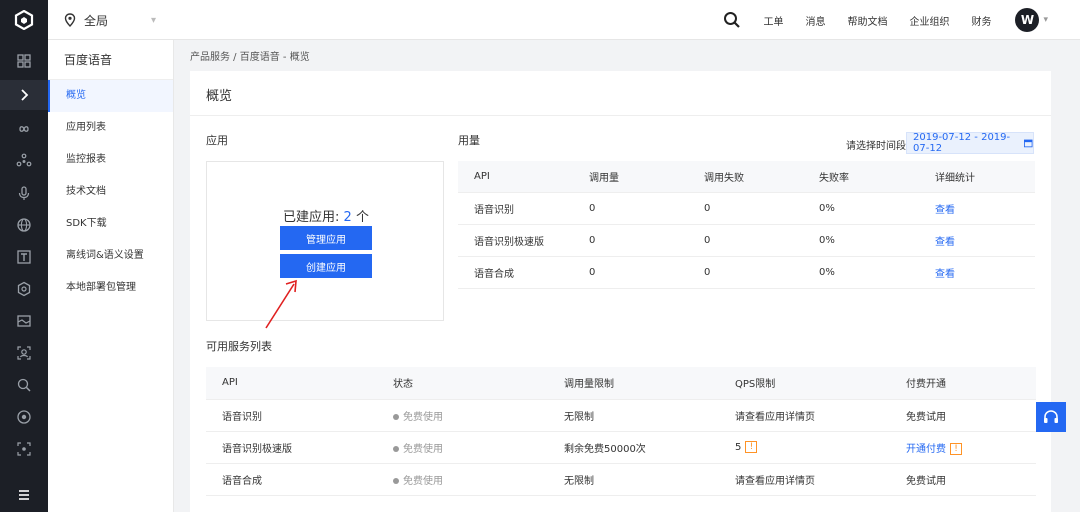 This screenshot has height=512, width=1080. Describe the element at coordinates (963, 446) in the screenshot. I see `cell-payment: 开通付费!` at that location.